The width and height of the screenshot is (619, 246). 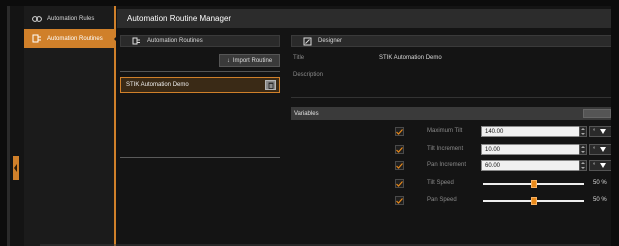 I want to click on pan-increment-input: 60.00, so click(x=531, y=165).